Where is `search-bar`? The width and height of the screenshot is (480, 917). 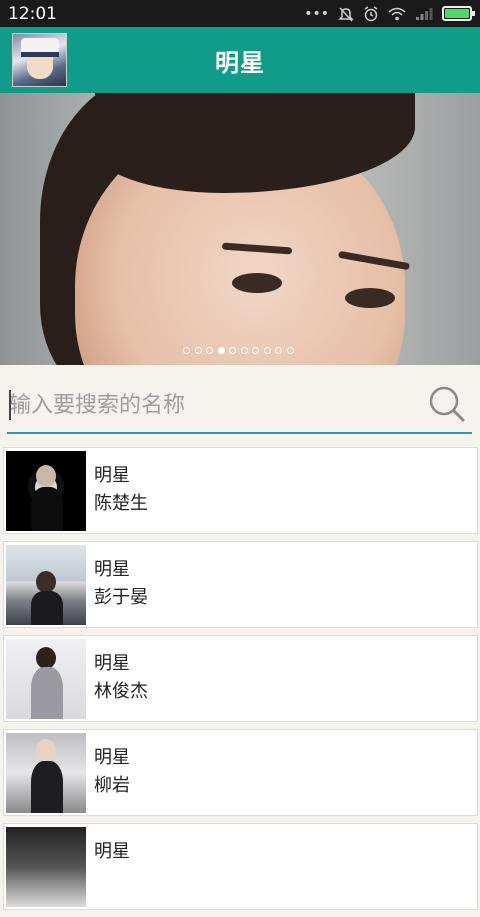 search-bar is located at coordinates (239, 406).